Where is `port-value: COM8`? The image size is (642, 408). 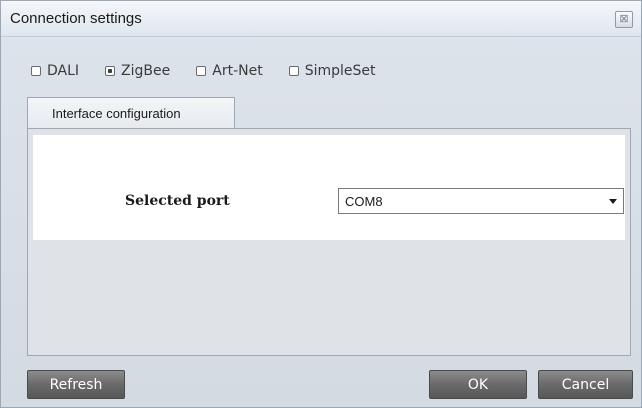
port-value: COM8 is located at coordinates (364, 201).